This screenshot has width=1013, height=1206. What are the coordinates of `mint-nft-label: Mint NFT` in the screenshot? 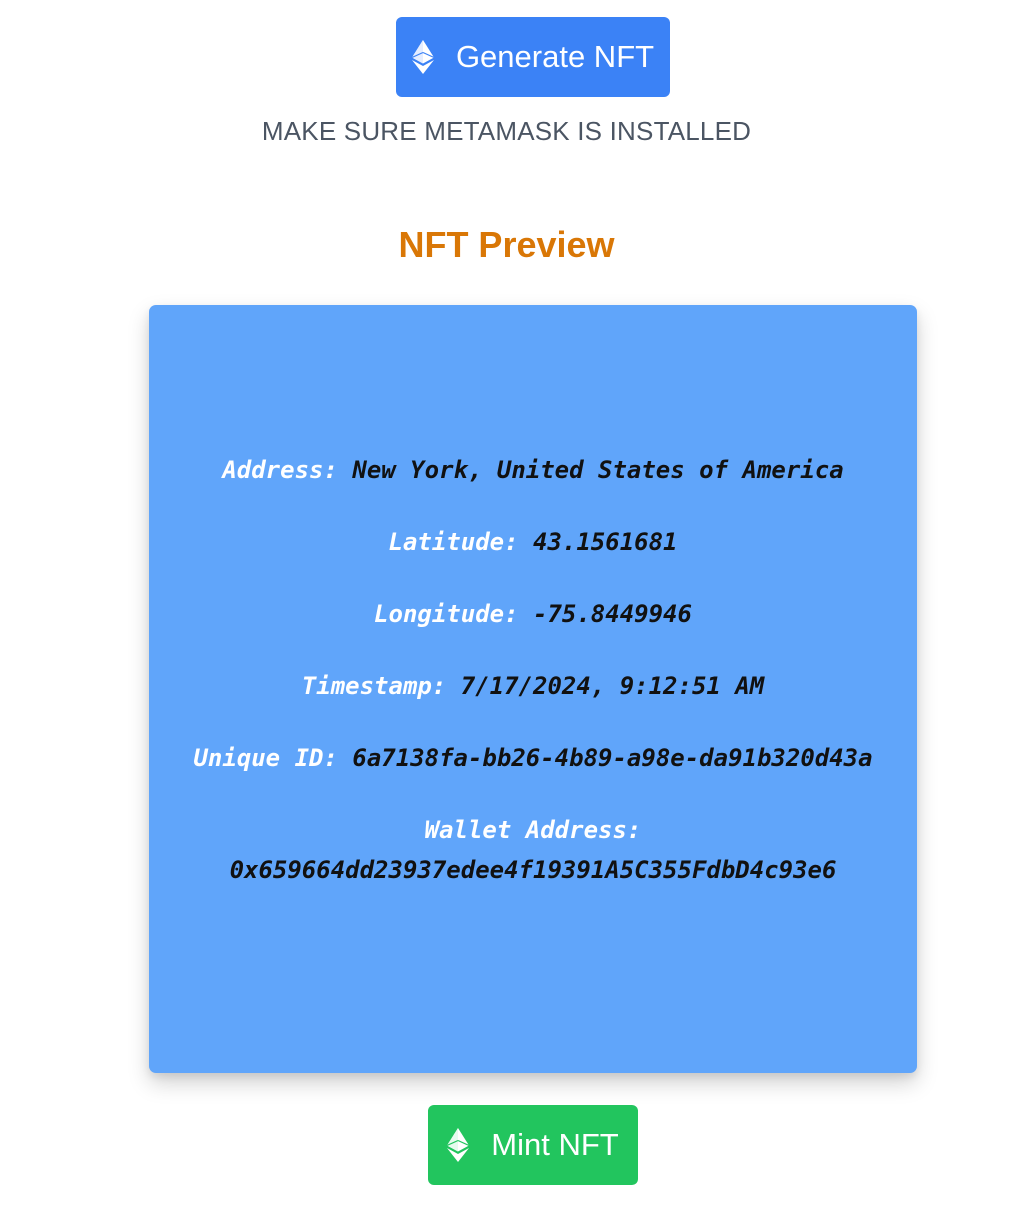 It's located at (555, 1144).